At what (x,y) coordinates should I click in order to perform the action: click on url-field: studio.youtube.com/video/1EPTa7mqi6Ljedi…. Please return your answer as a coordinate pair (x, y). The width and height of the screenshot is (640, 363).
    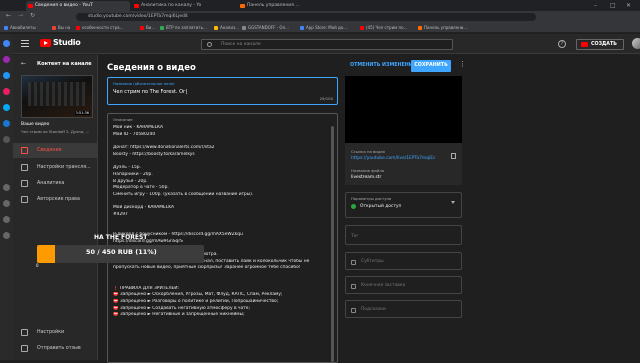
    Looking at the image, I should click on (306, 17).